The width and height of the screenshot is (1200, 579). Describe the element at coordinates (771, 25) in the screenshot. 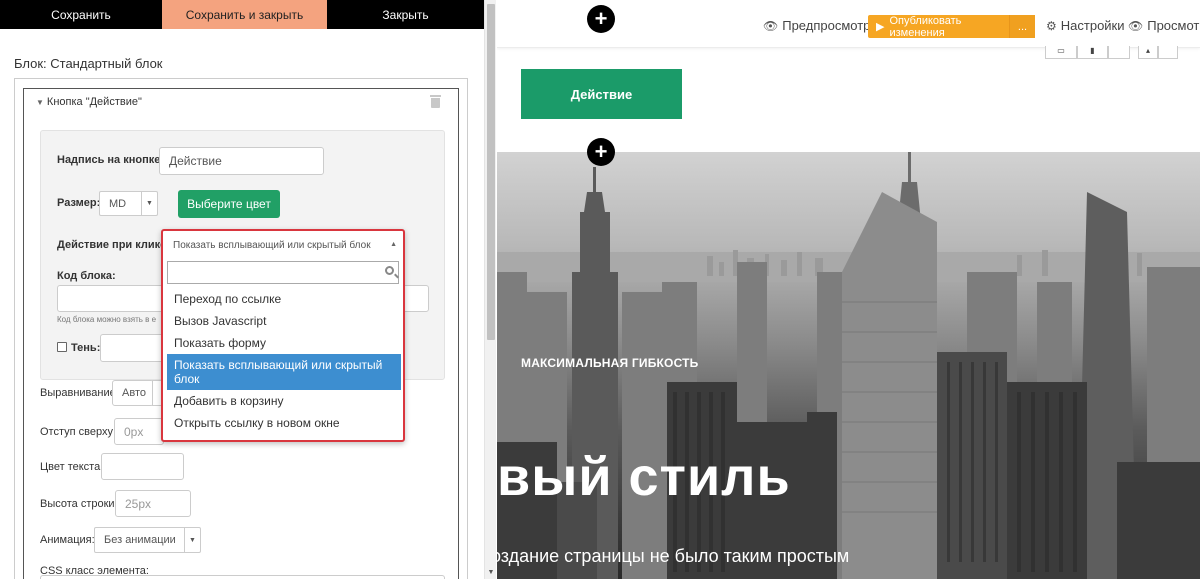

I see `eye-slash-icon: 👁` at that location.